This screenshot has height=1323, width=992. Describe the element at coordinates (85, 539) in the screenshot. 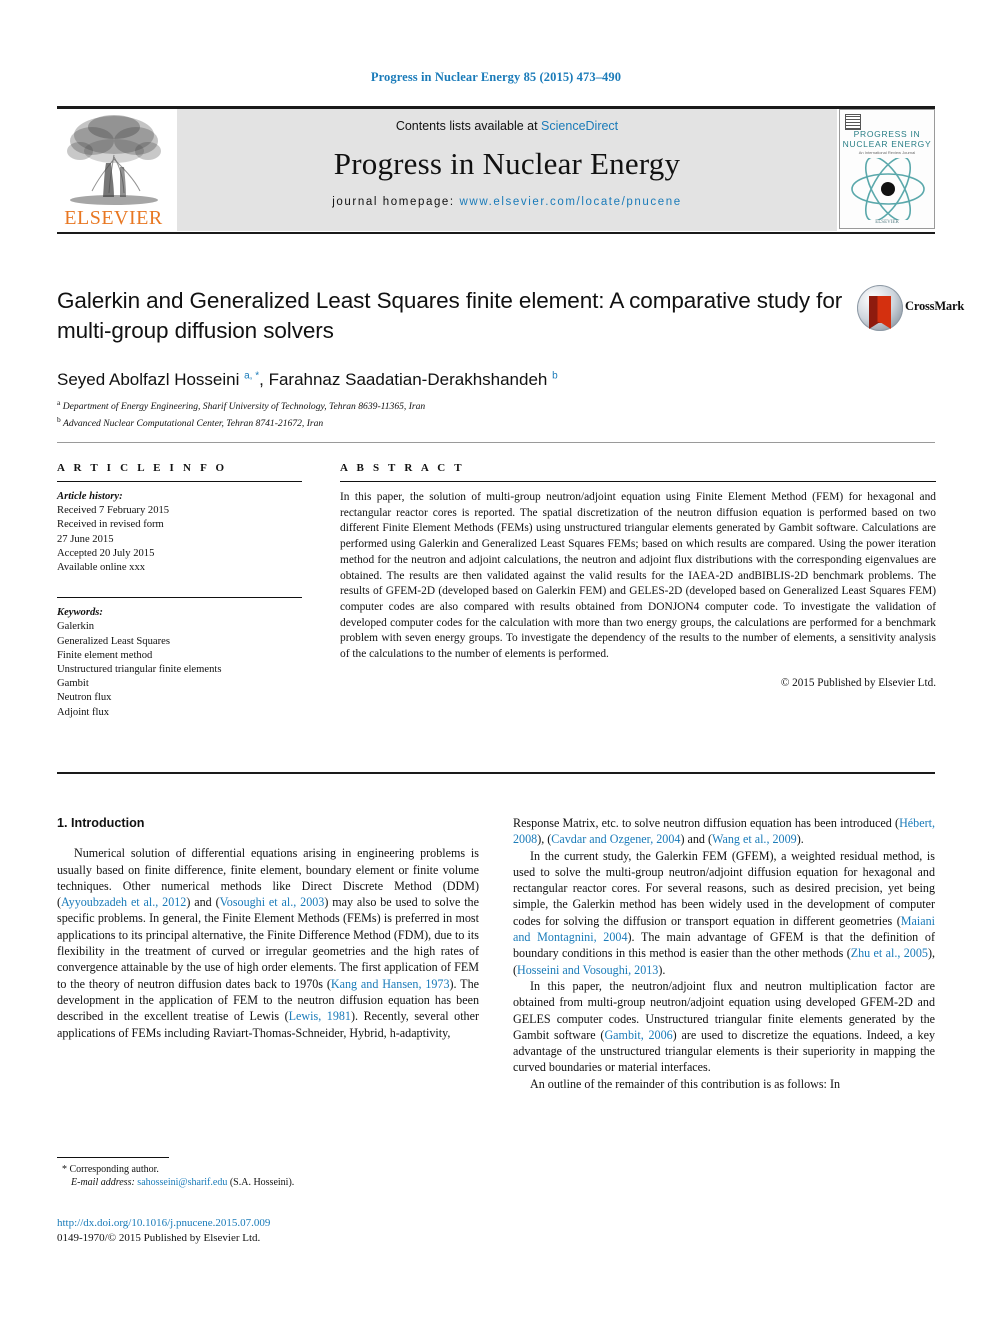

I see `history-item: 27 June 2015` at that location.